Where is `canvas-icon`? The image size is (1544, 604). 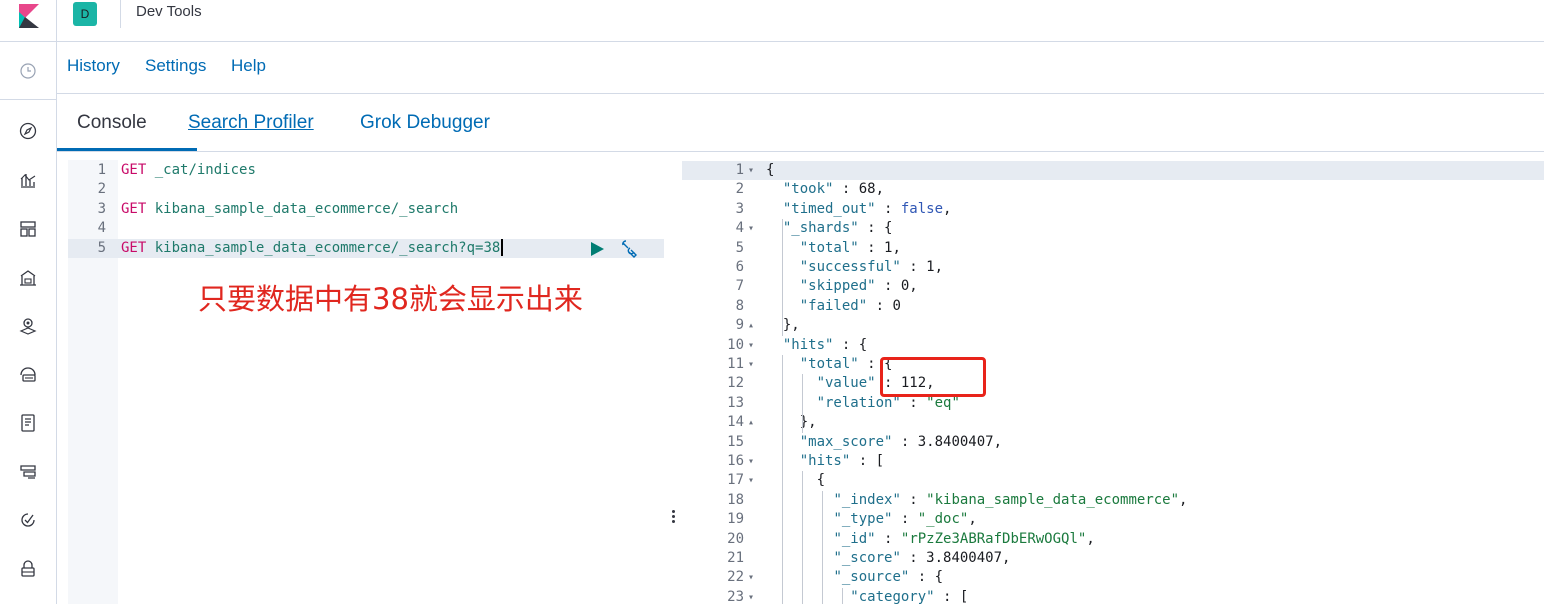 canvas-icon is located at coordinates (28, 278).